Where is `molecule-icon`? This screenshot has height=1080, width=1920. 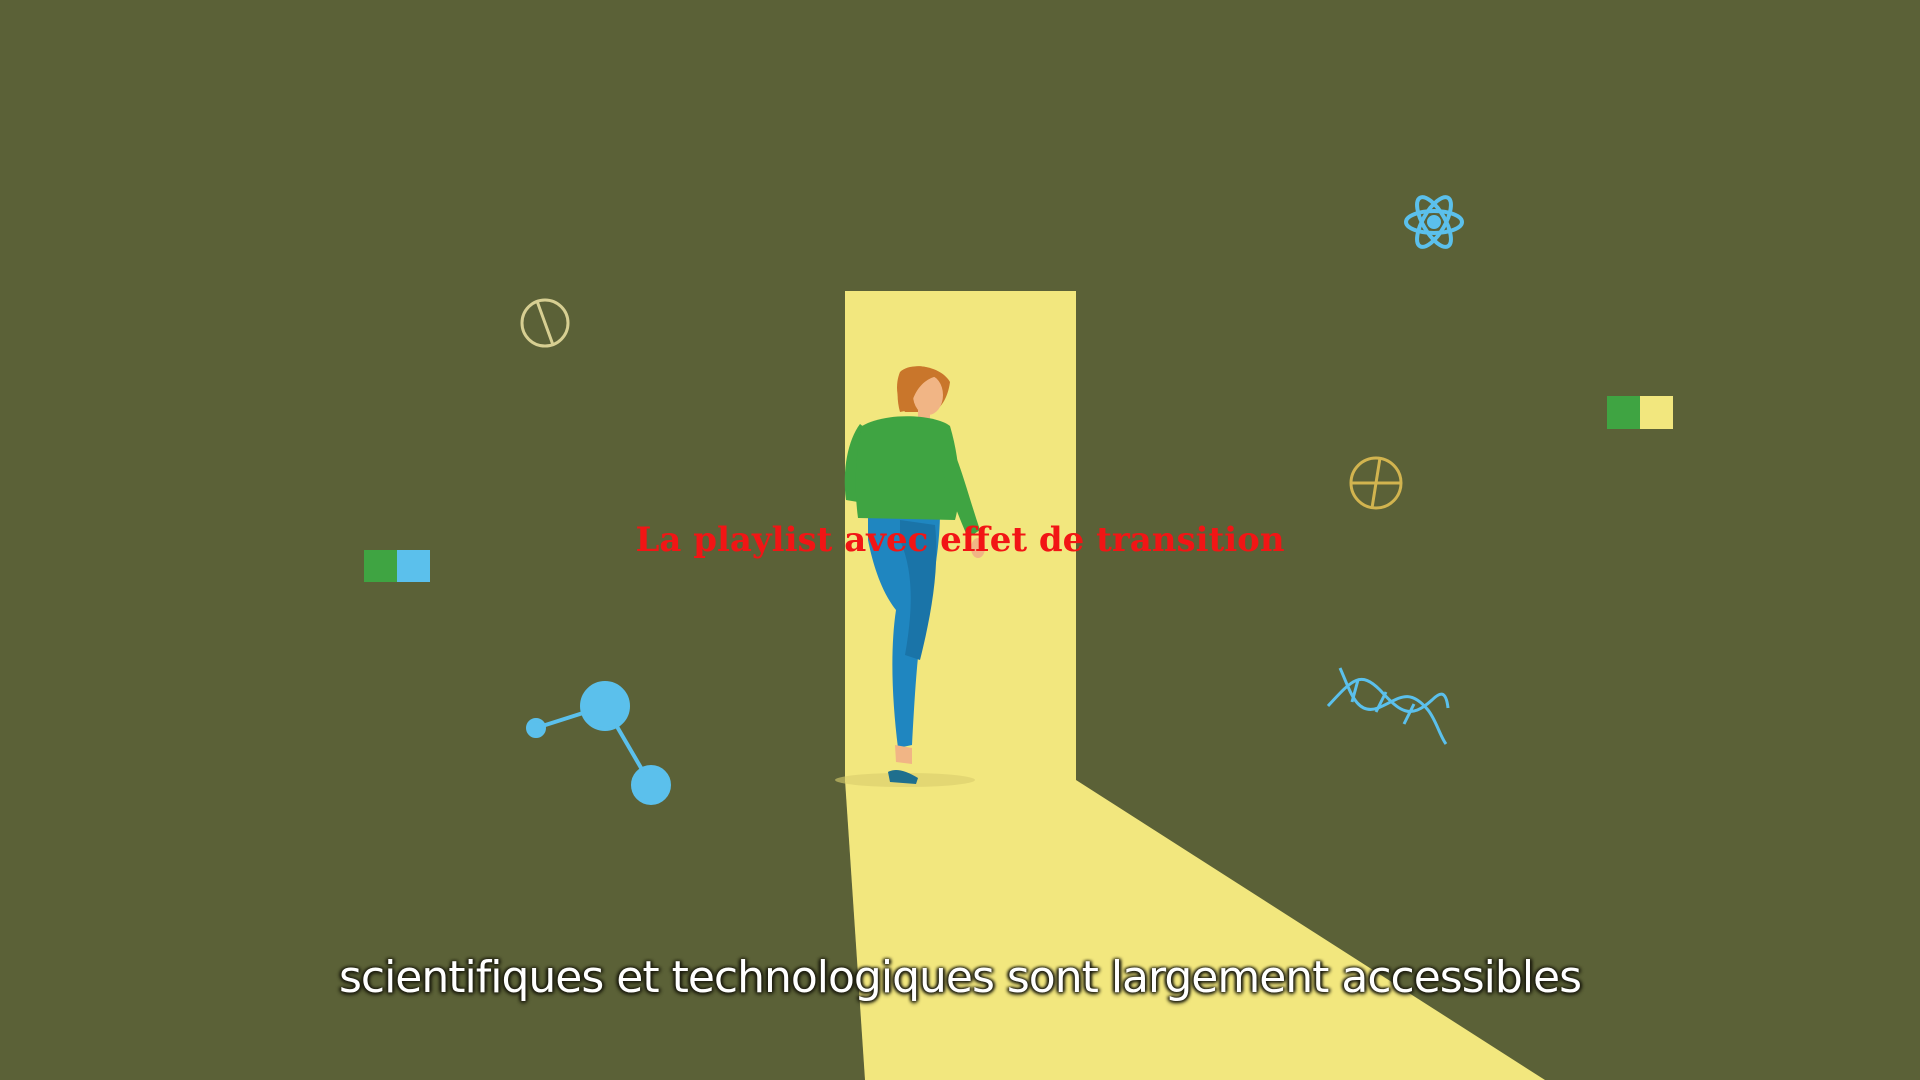 molecule-icon is located at coordinates (598, 743).